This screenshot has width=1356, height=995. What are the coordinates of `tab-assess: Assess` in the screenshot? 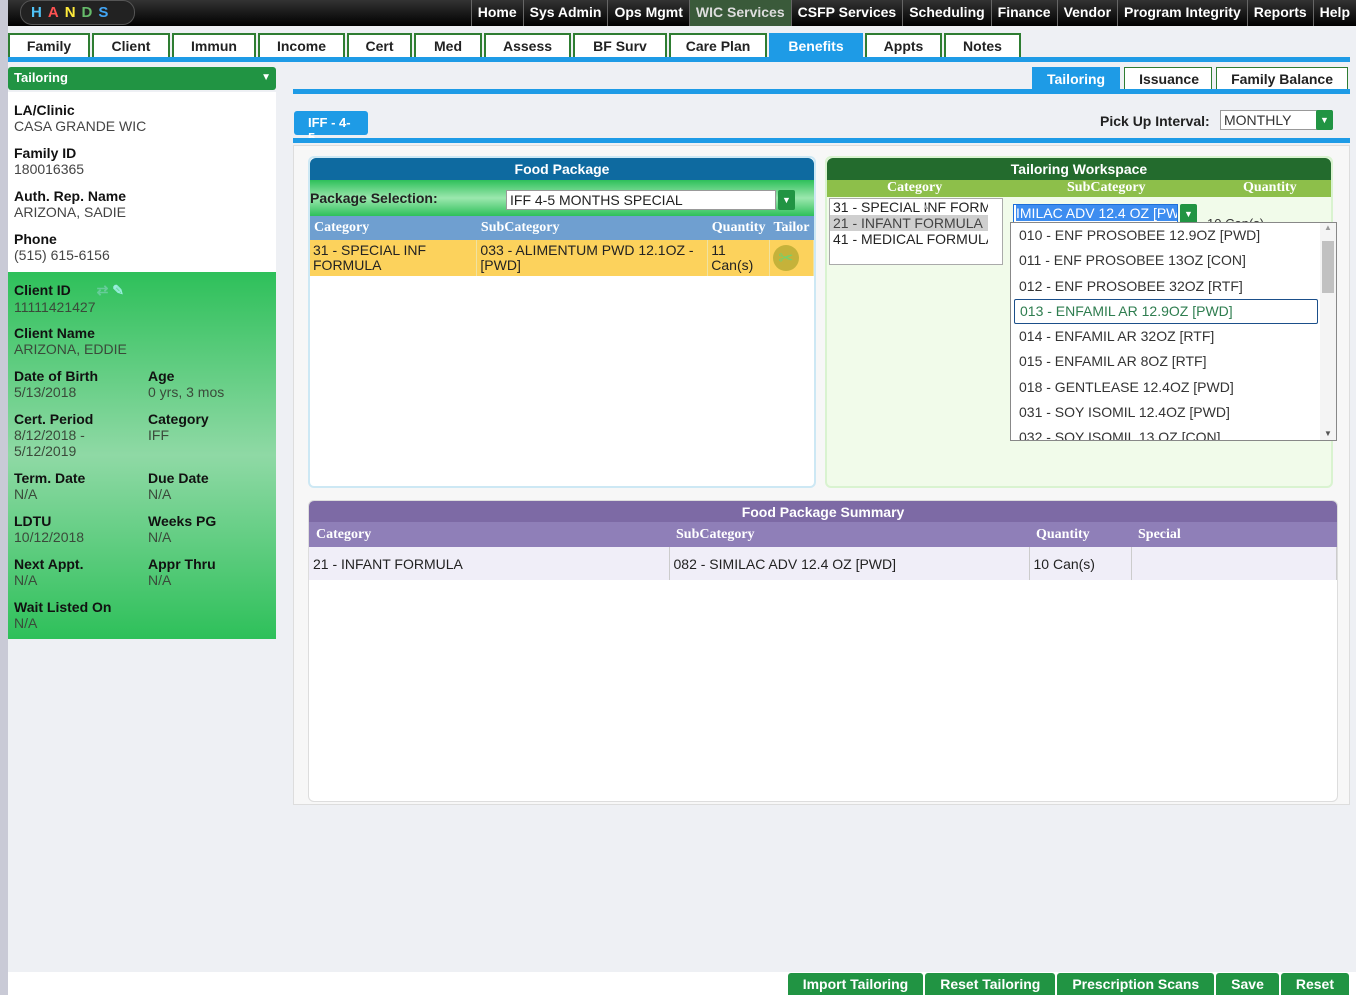 It's located at (527, 45).